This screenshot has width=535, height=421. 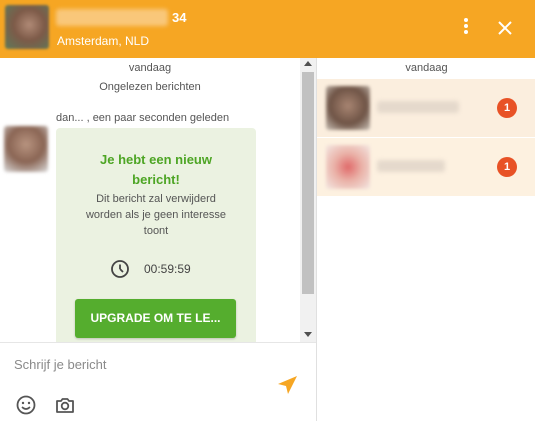 What do you see at coordinates (112, 17) in the screenshot?
I see `contact-name-blurred` at bounding box center [112, 17].